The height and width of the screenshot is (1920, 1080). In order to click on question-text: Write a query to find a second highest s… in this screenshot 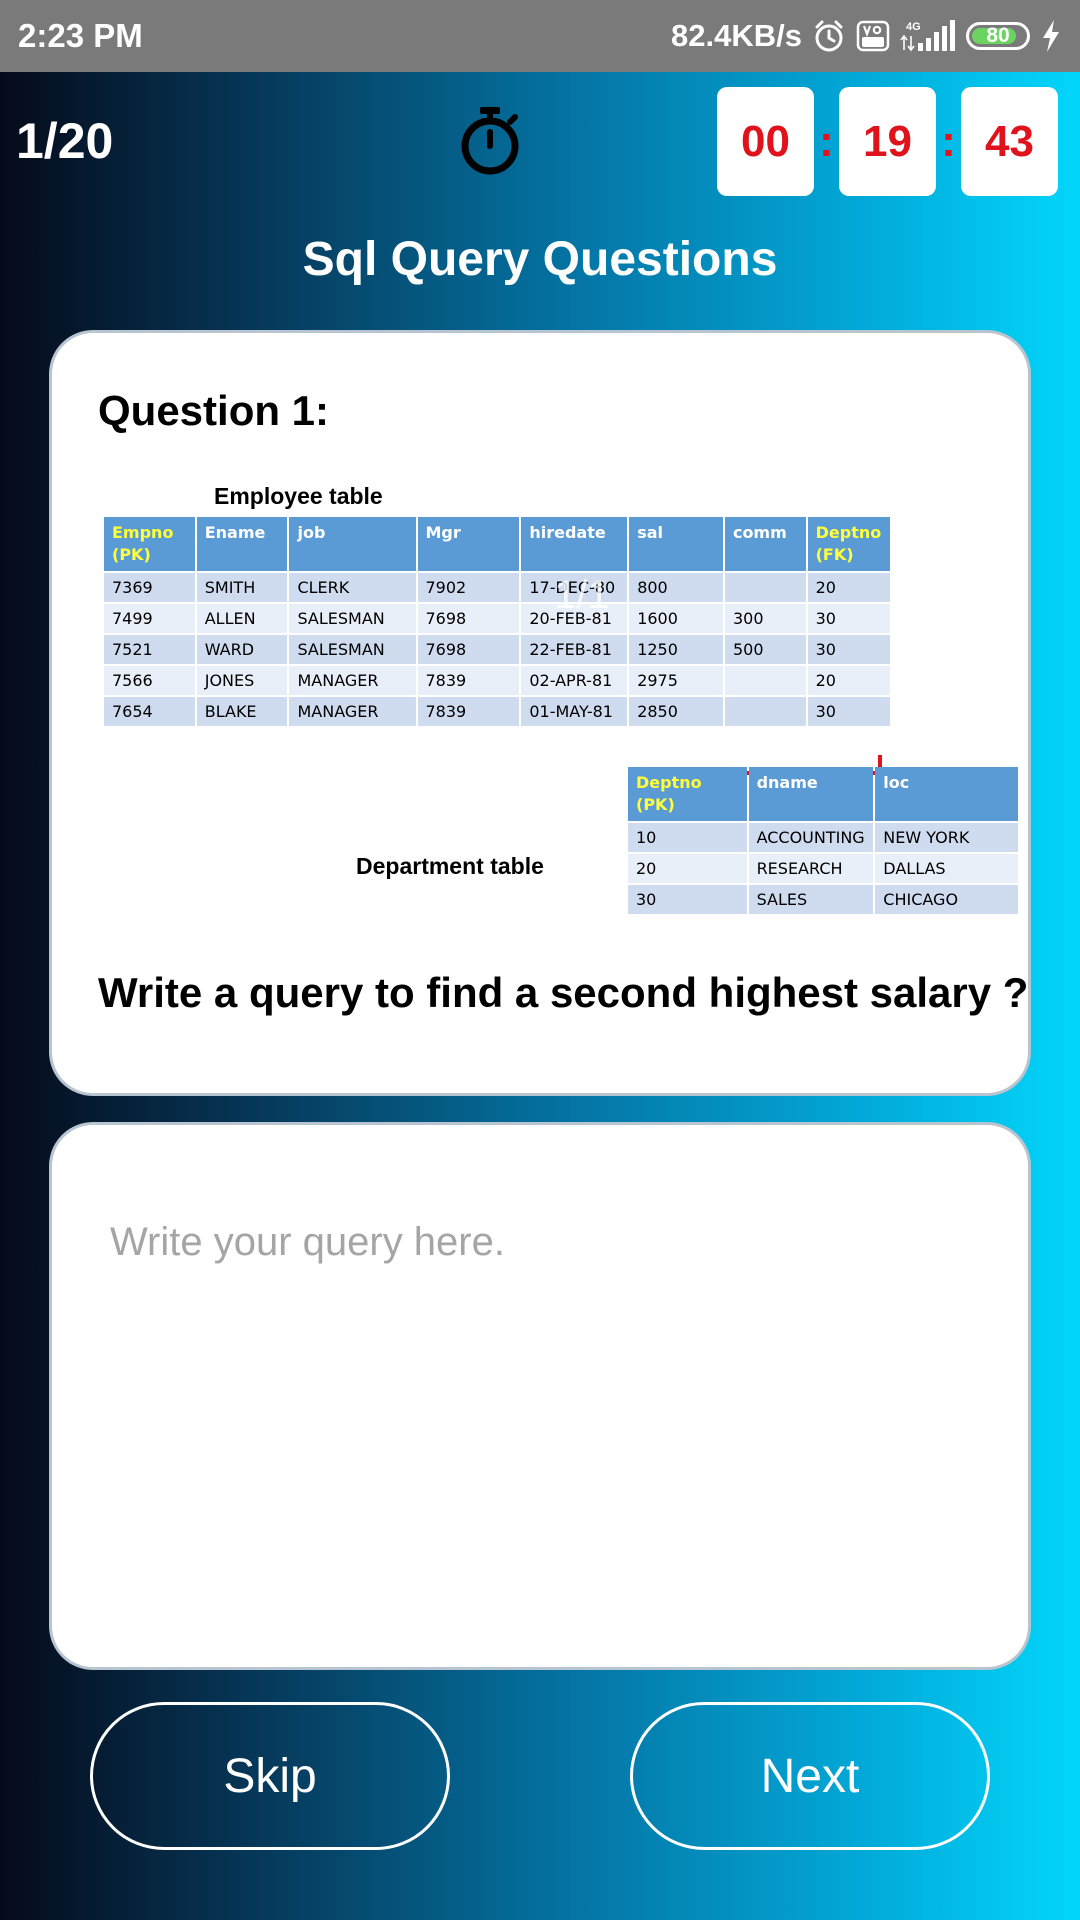, I will do `click(563, 992)`.